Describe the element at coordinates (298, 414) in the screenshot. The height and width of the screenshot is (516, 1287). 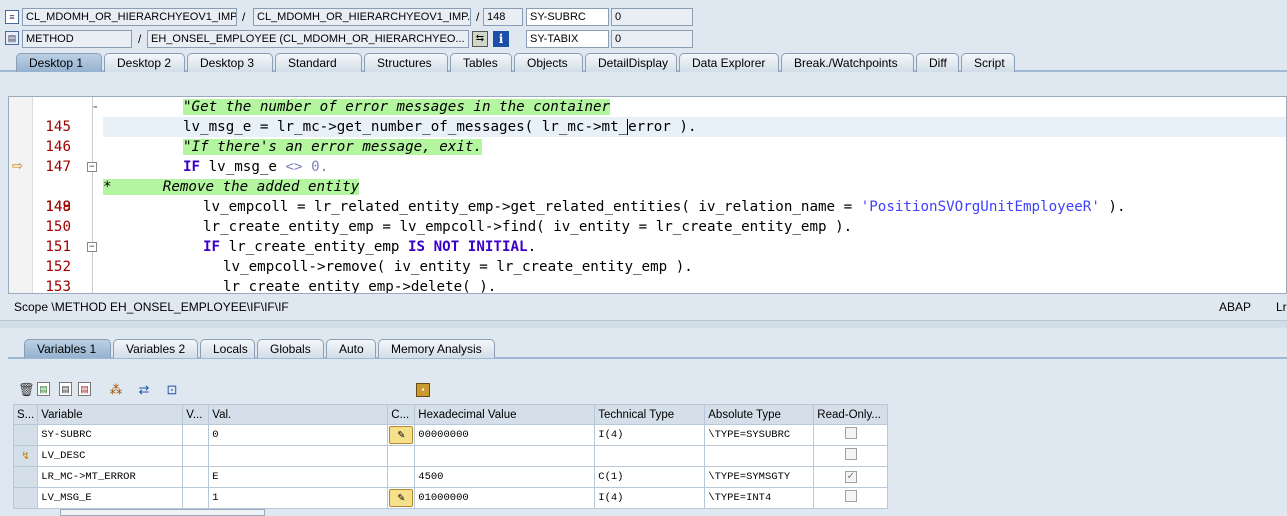
I see `column-header: Val.` at that location.